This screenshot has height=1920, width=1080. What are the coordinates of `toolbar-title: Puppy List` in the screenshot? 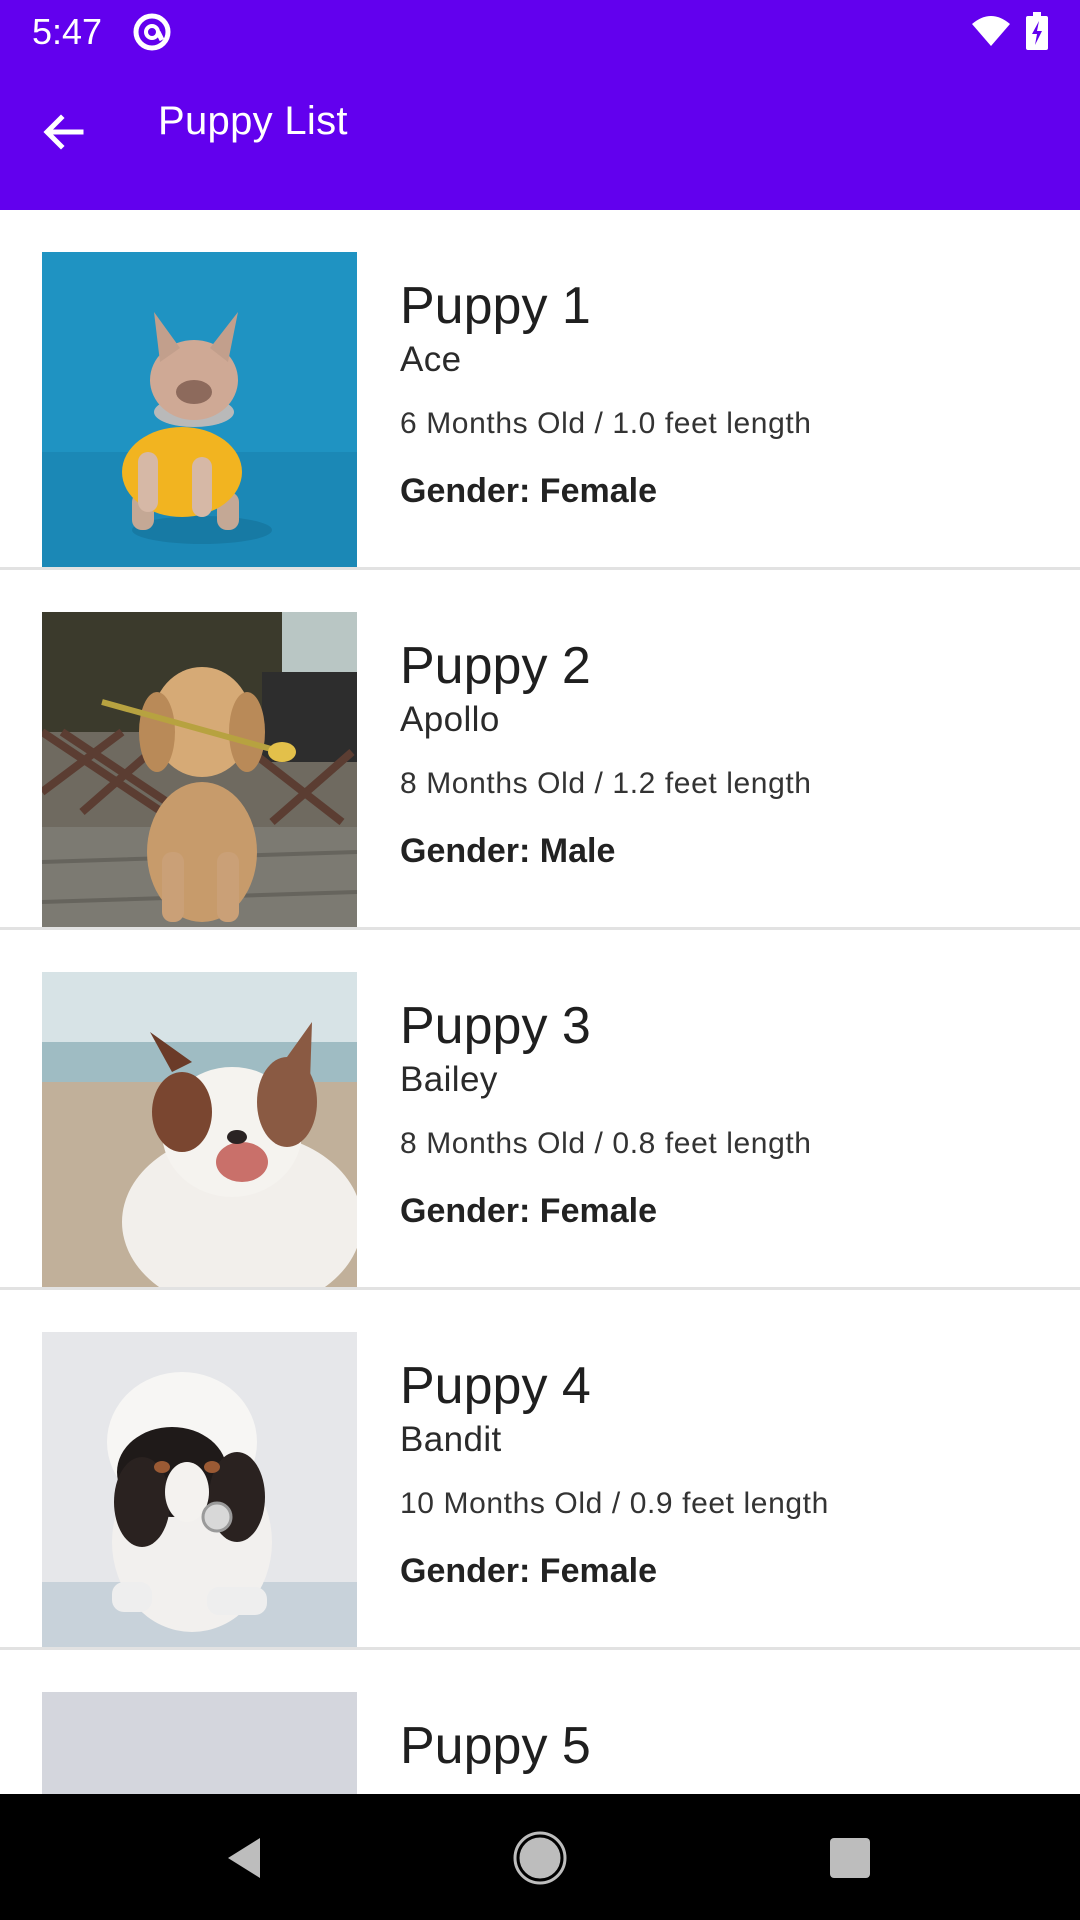 It's located at (253, 121).